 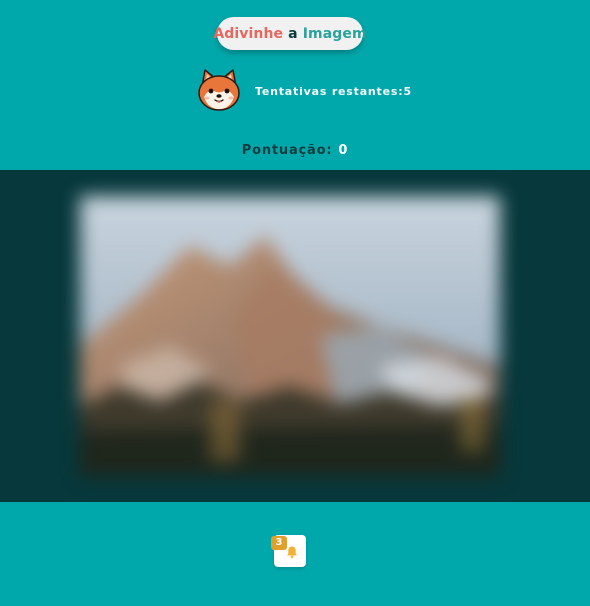 I want to click on score: Pontuação: 0, so click(x=295, y=150).